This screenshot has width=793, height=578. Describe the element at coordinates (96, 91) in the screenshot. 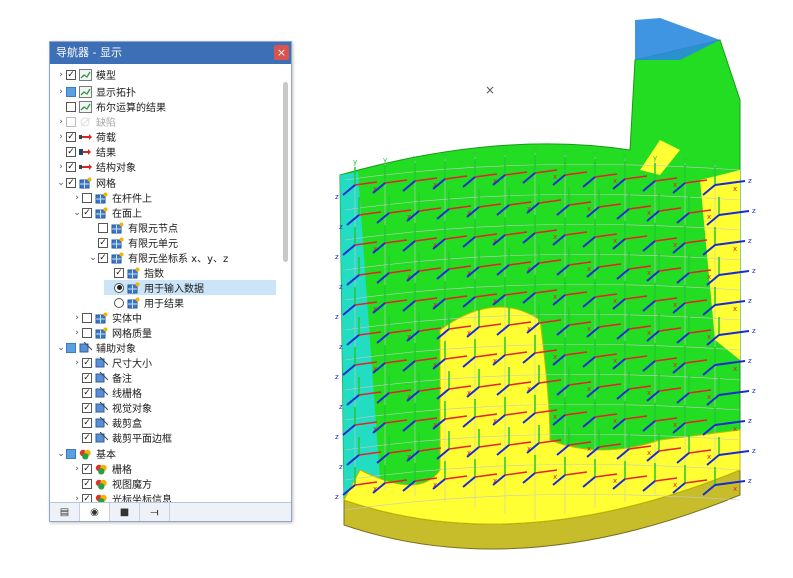

I see `tree-item: › 显示拓扑` at that location.